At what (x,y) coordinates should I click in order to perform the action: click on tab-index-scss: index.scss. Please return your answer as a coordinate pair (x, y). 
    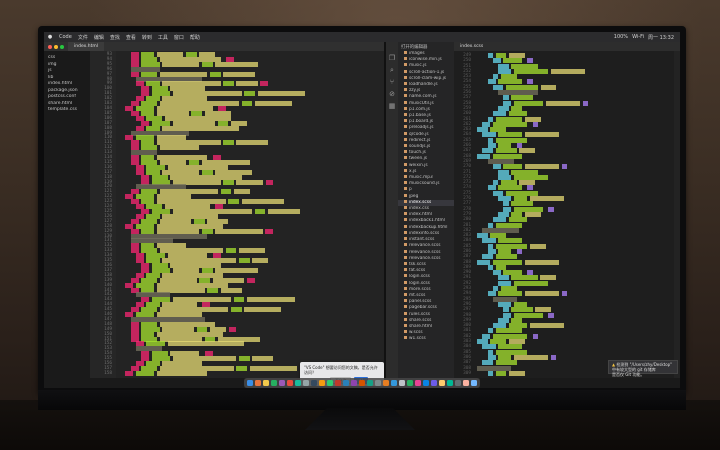
    Looking at the image, I should click on (471, 46).